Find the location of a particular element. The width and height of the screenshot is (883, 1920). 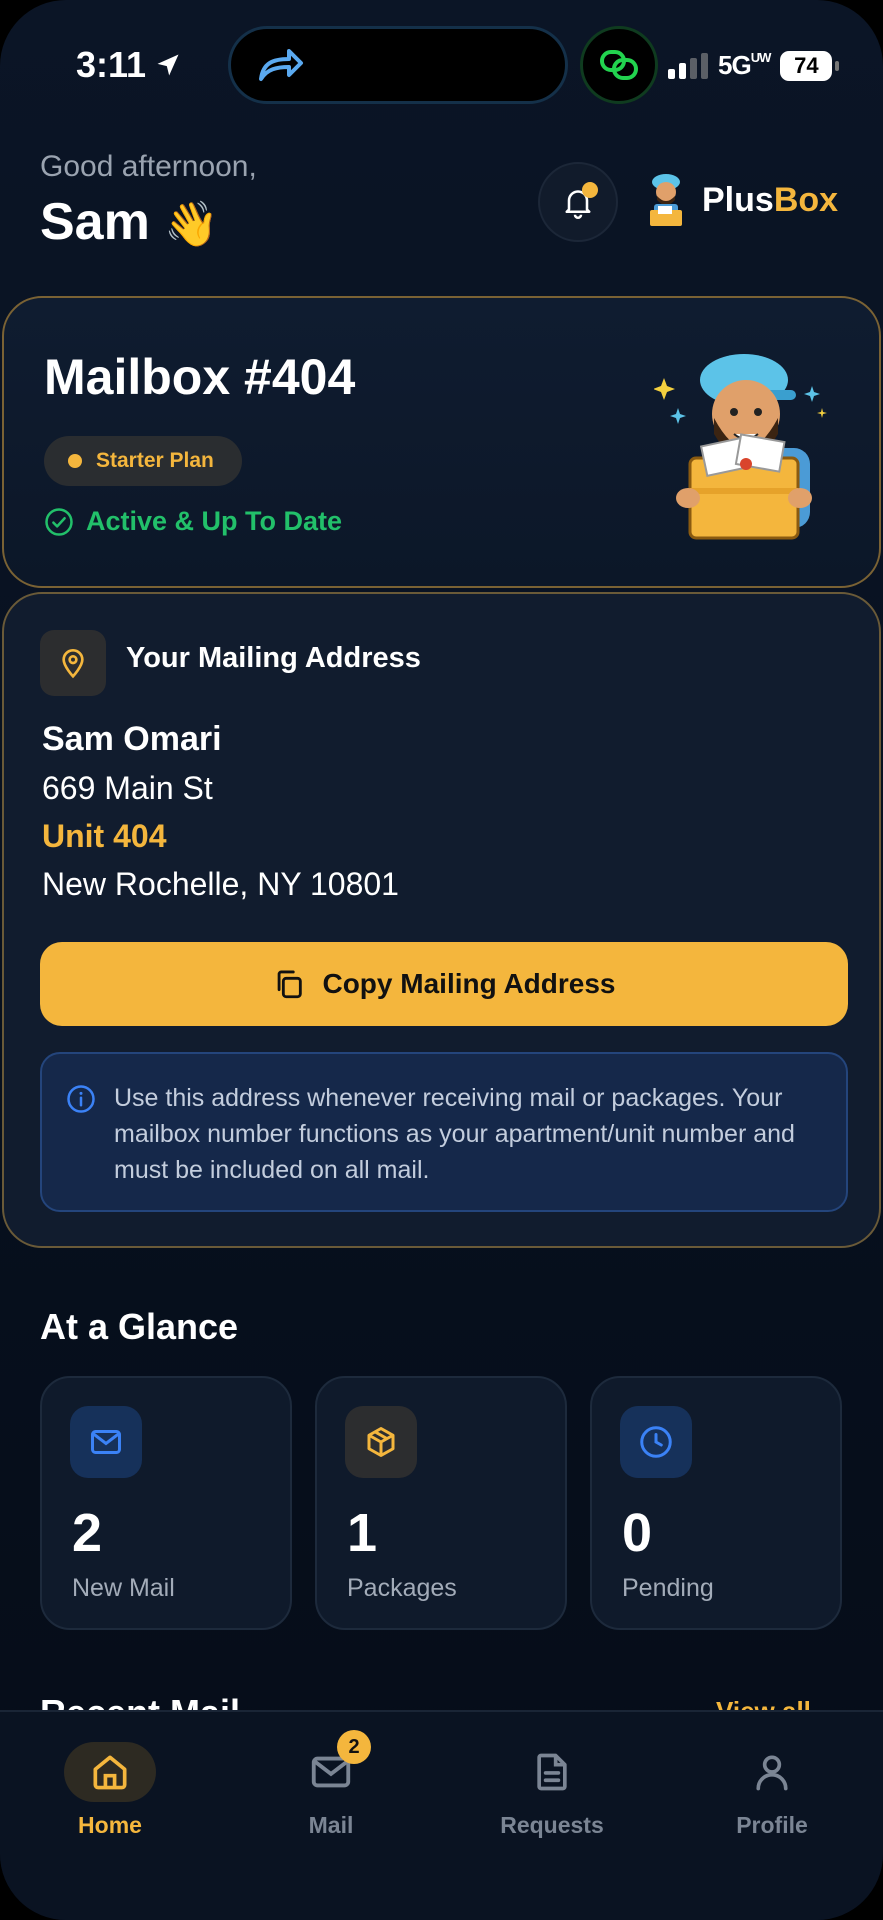

nav-icon-container: 2 is located at coordinates (331, 1766).